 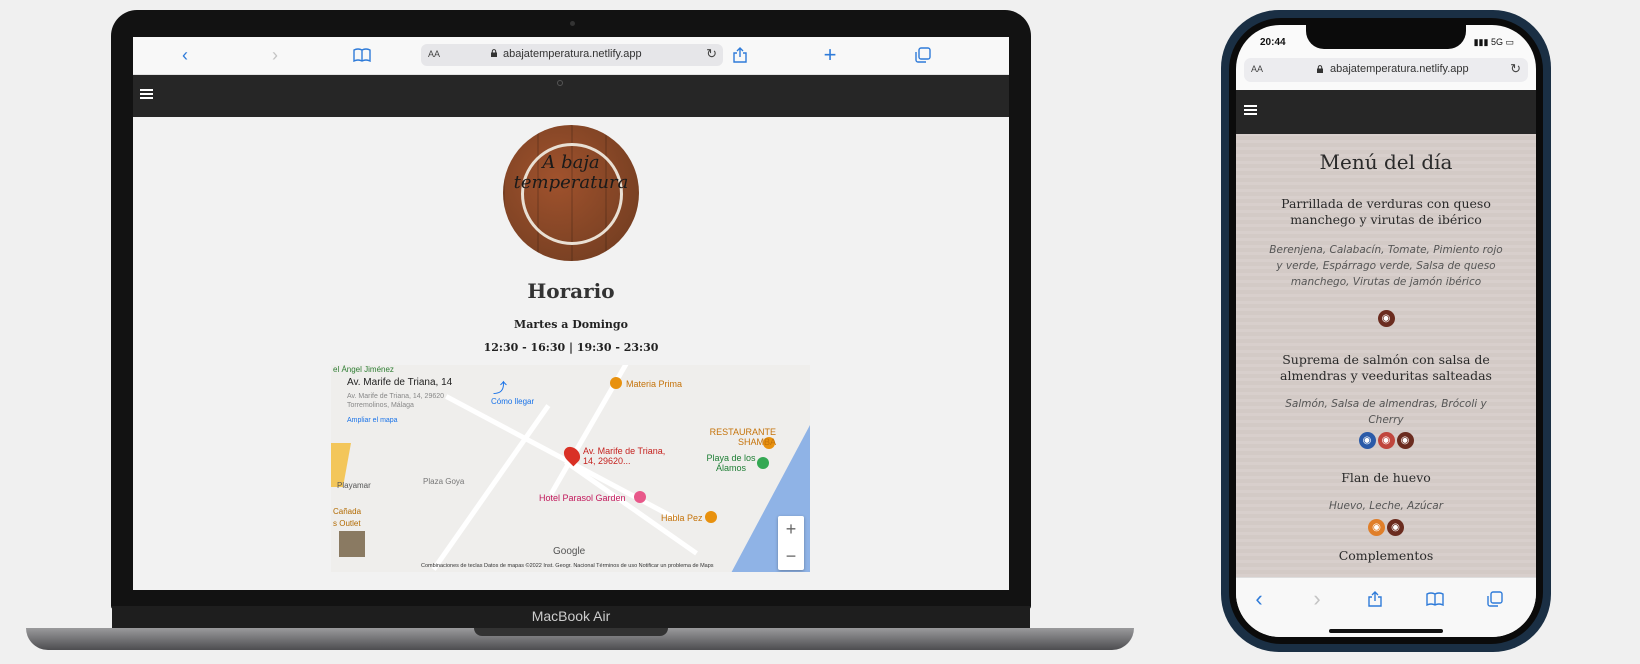 I want to click on egg-allergen-icon: ◉, so click(x=1376, y=527).